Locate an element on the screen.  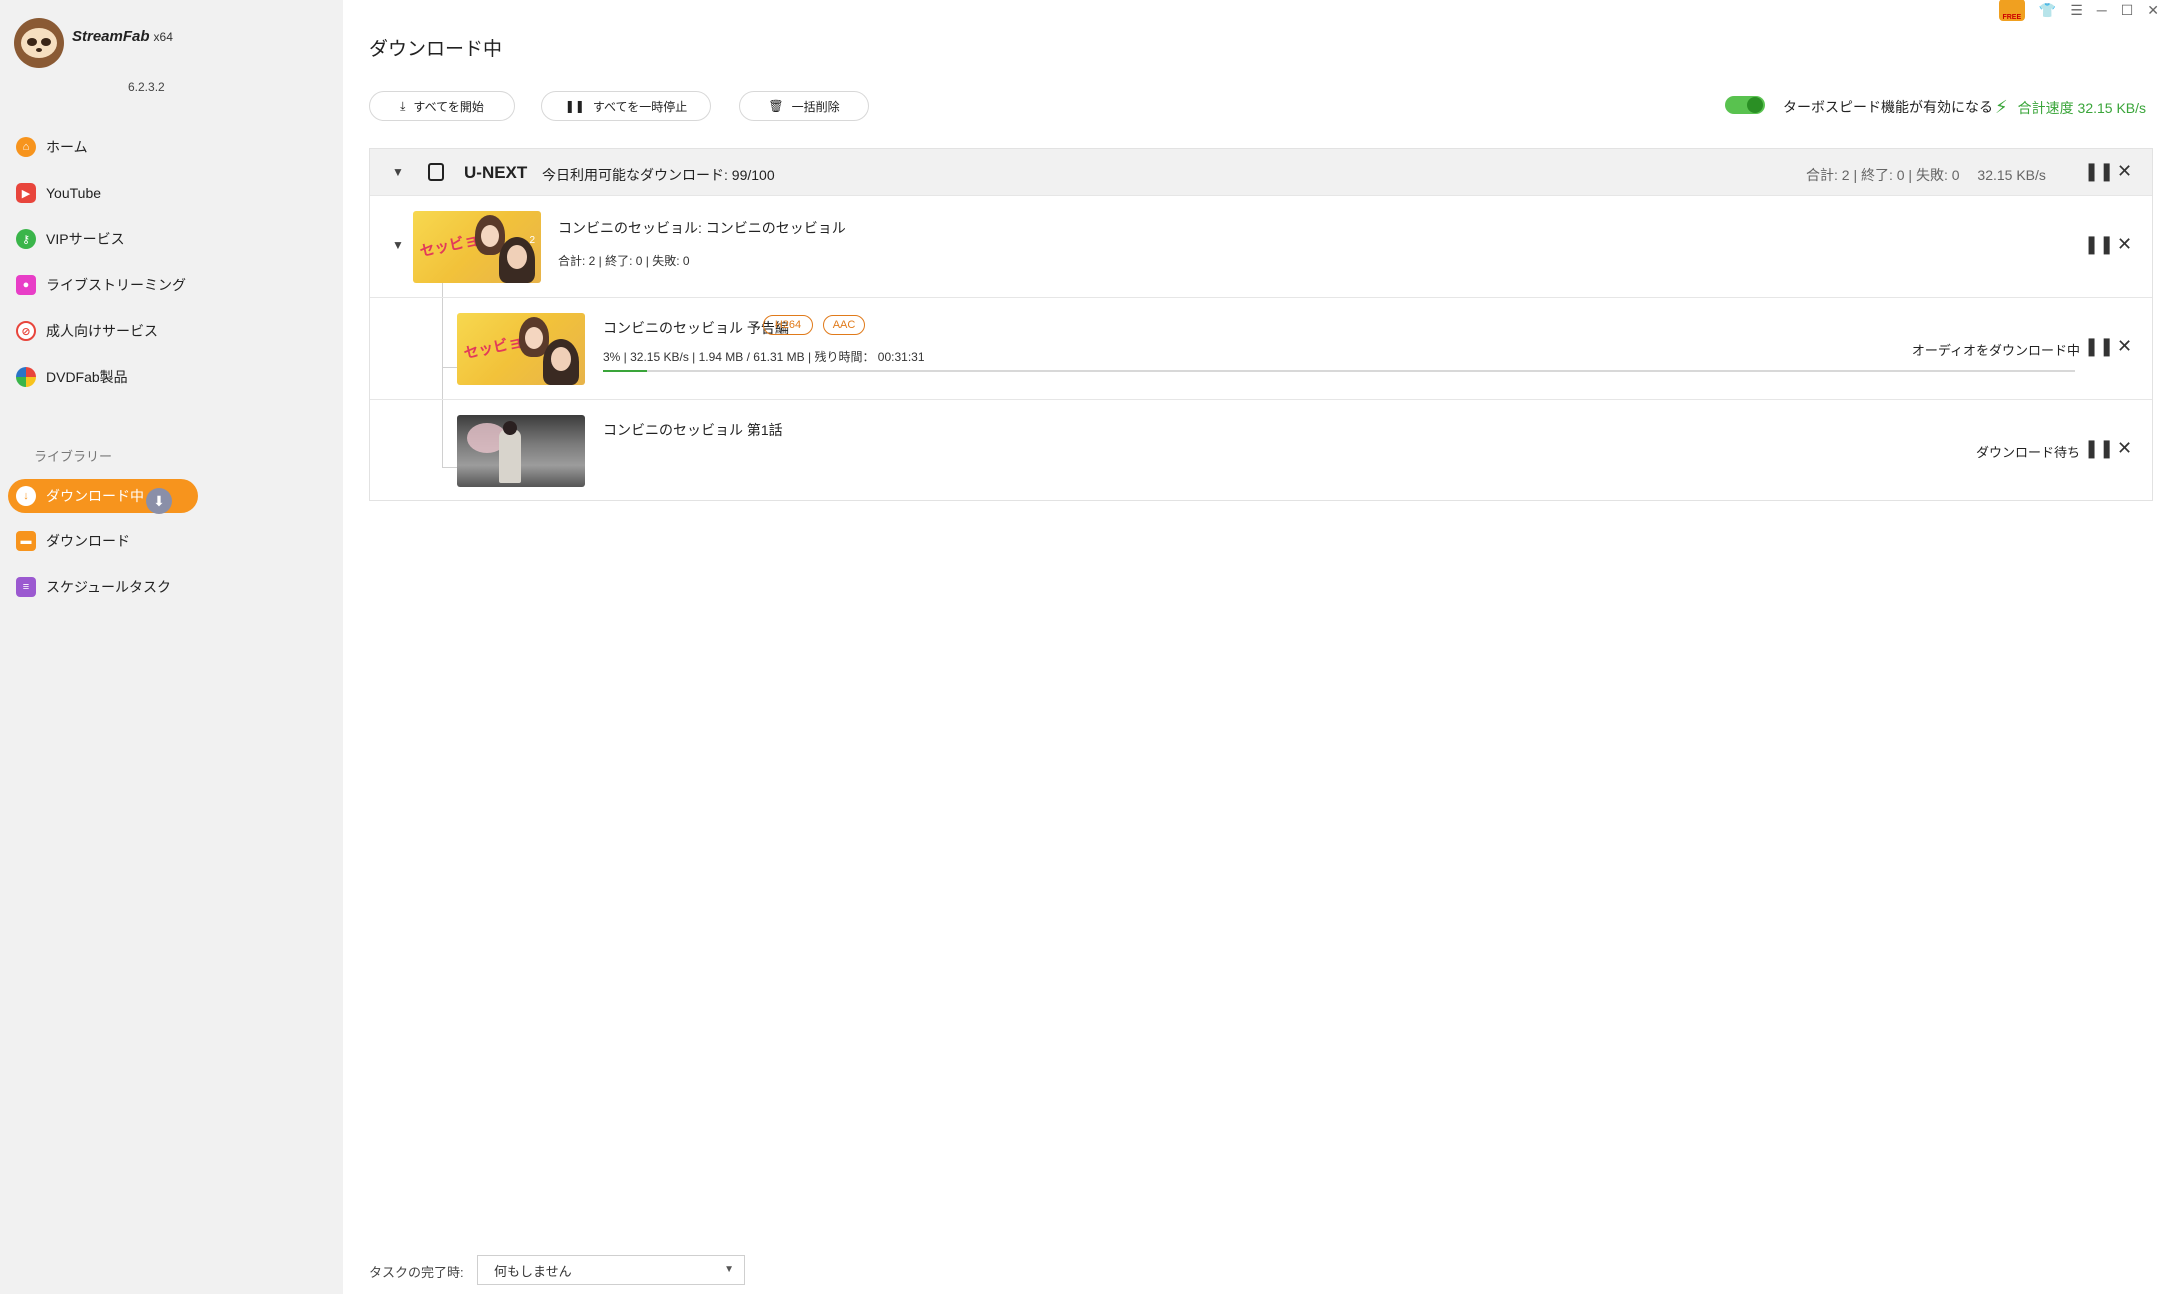
download-queue-icon: ⬇ is located at coordinates (159, 501).